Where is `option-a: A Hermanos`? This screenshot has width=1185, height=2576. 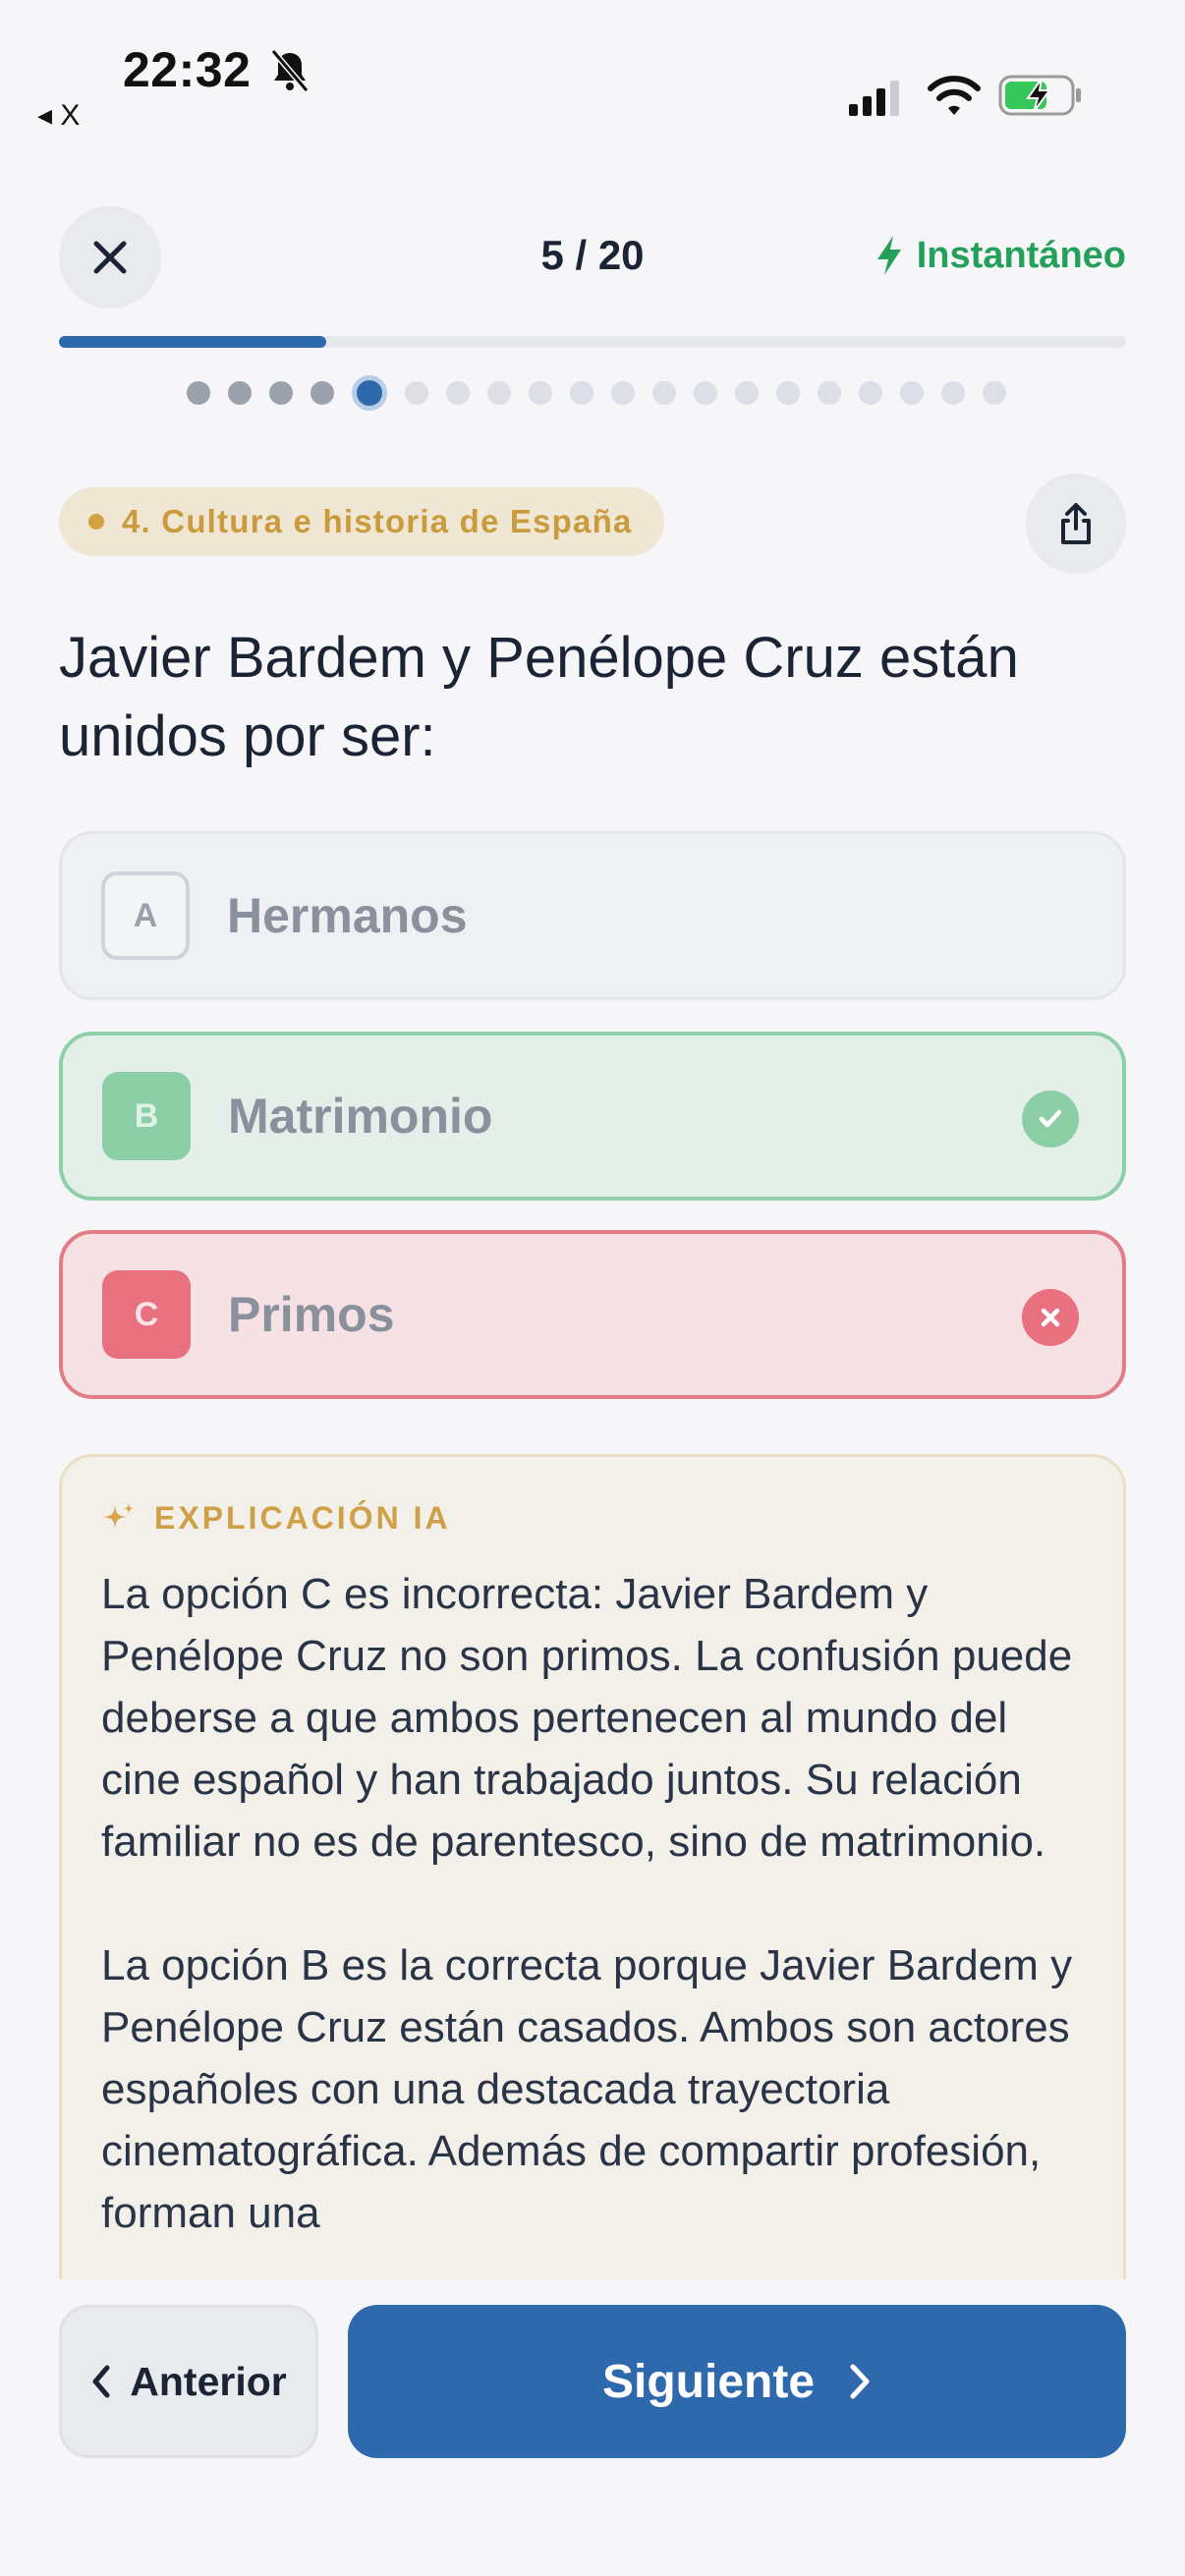
option-a: A Hermanos is located at coordinates (592, 915).